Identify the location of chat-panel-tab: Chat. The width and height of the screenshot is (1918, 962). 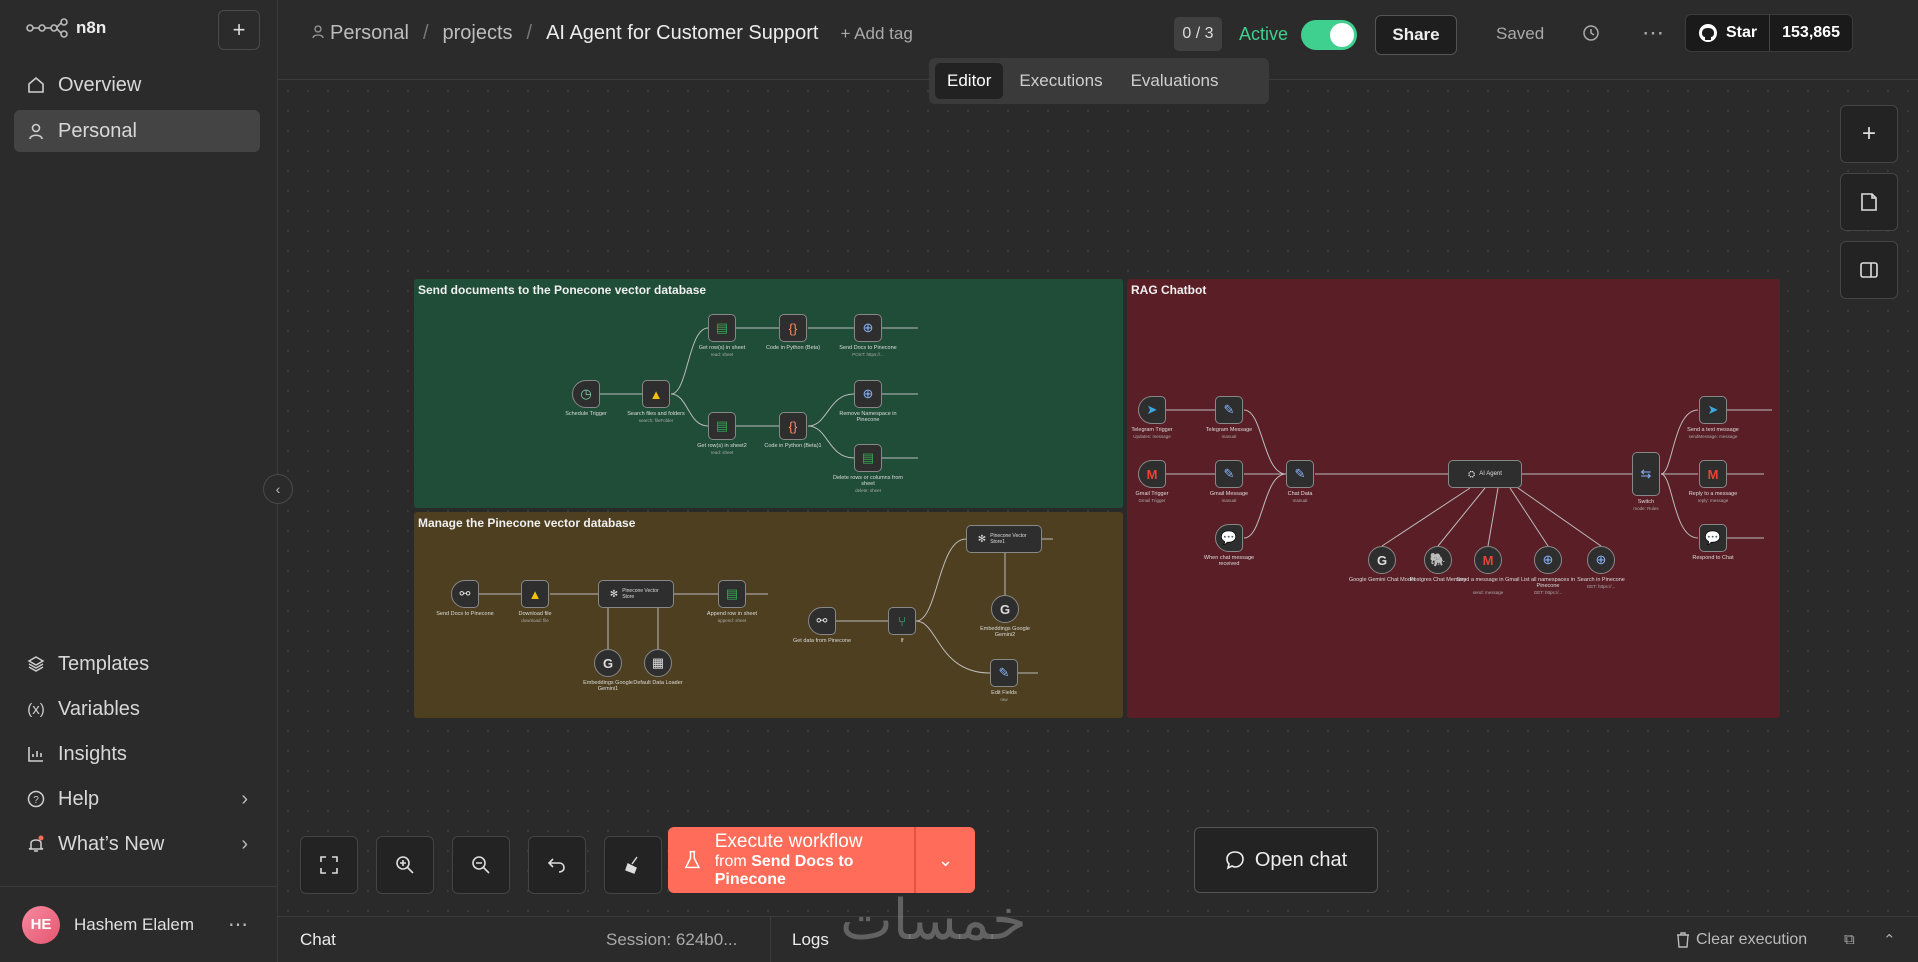
(318, 940).